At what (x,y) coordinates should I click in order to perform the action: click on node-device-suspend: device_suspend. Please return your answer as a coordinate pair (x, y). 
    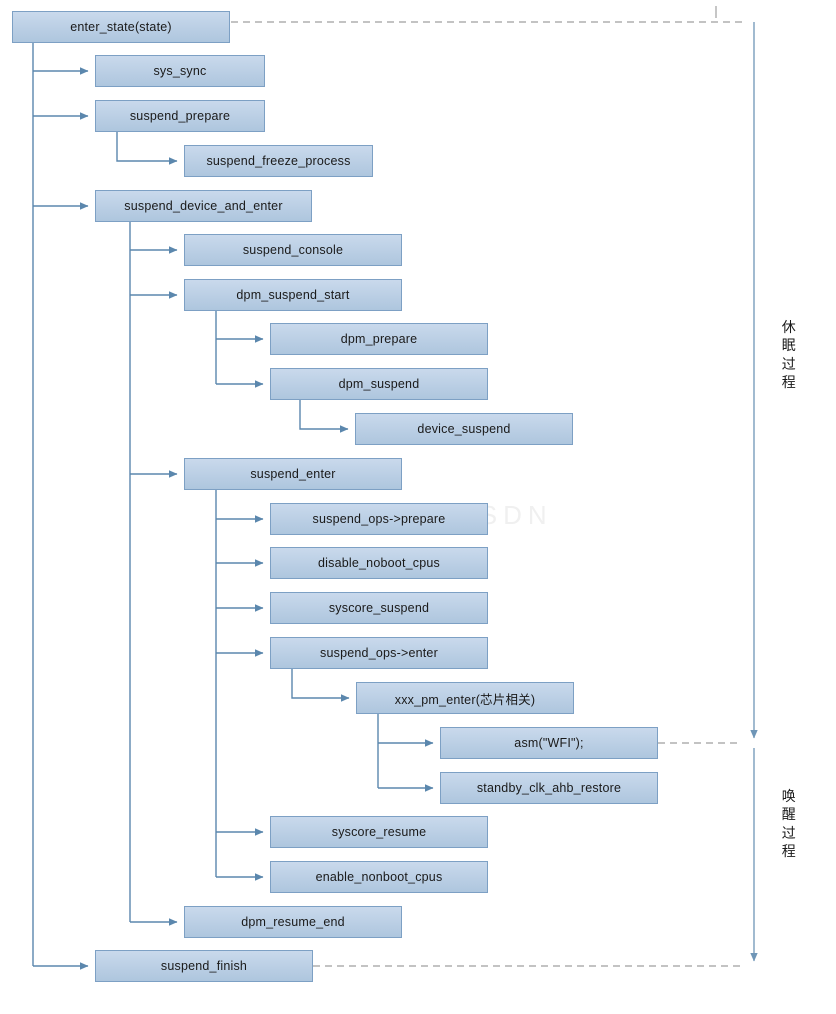
    Looking at the image, I should click on (464, 429).